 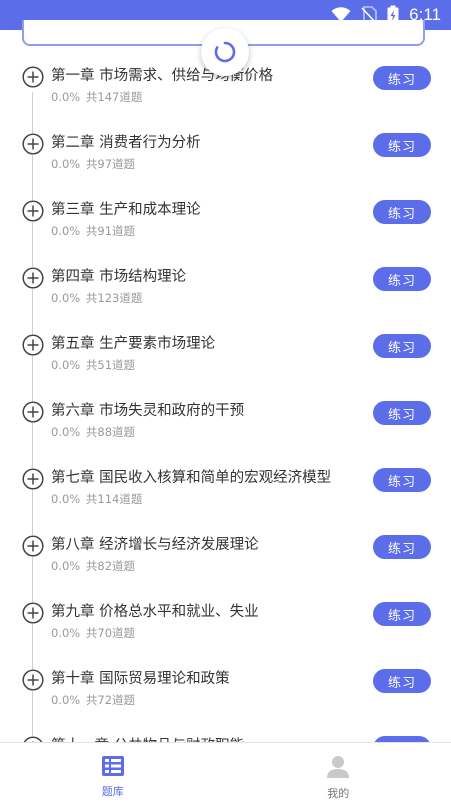 What do you see at coordinates (110, 700) in the screenshot?
I see `chapter-question-count: 共72道题` at bounding box center [110, 700].